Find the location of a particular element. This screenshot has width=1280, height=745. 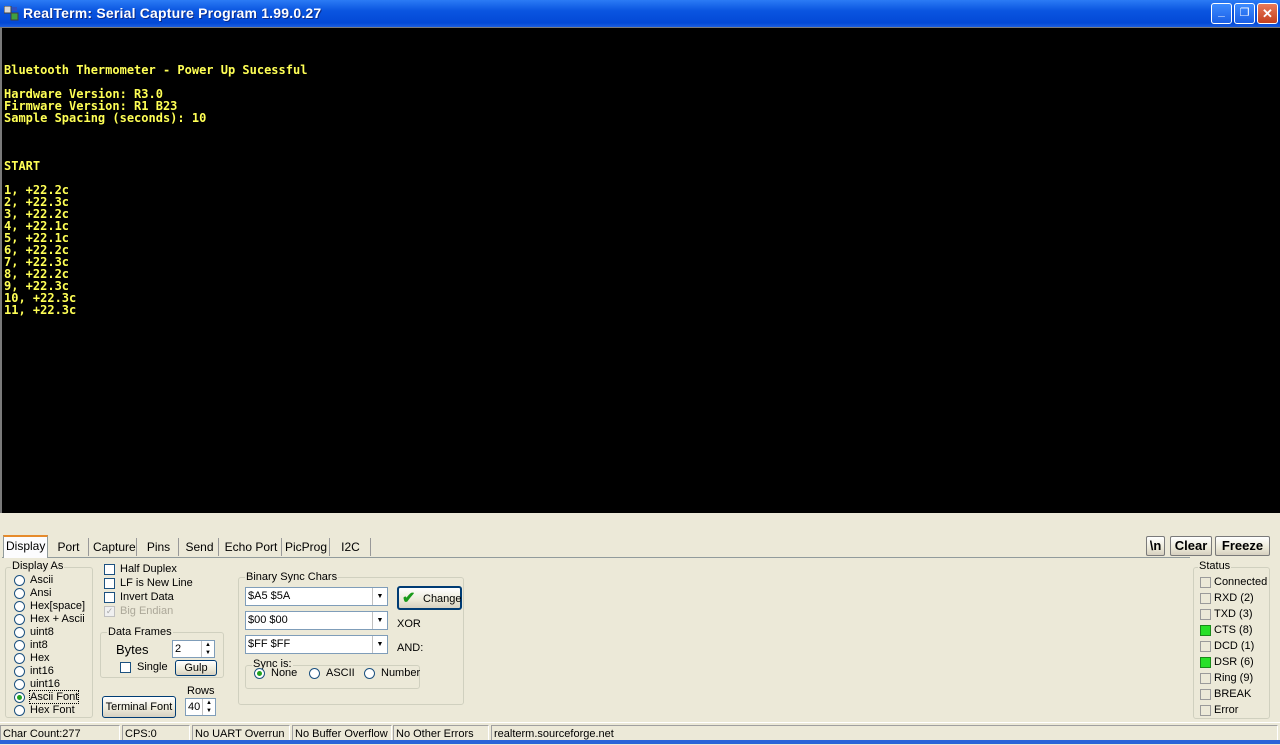

check-icon: ✔ is located at coordinates (409, 598).